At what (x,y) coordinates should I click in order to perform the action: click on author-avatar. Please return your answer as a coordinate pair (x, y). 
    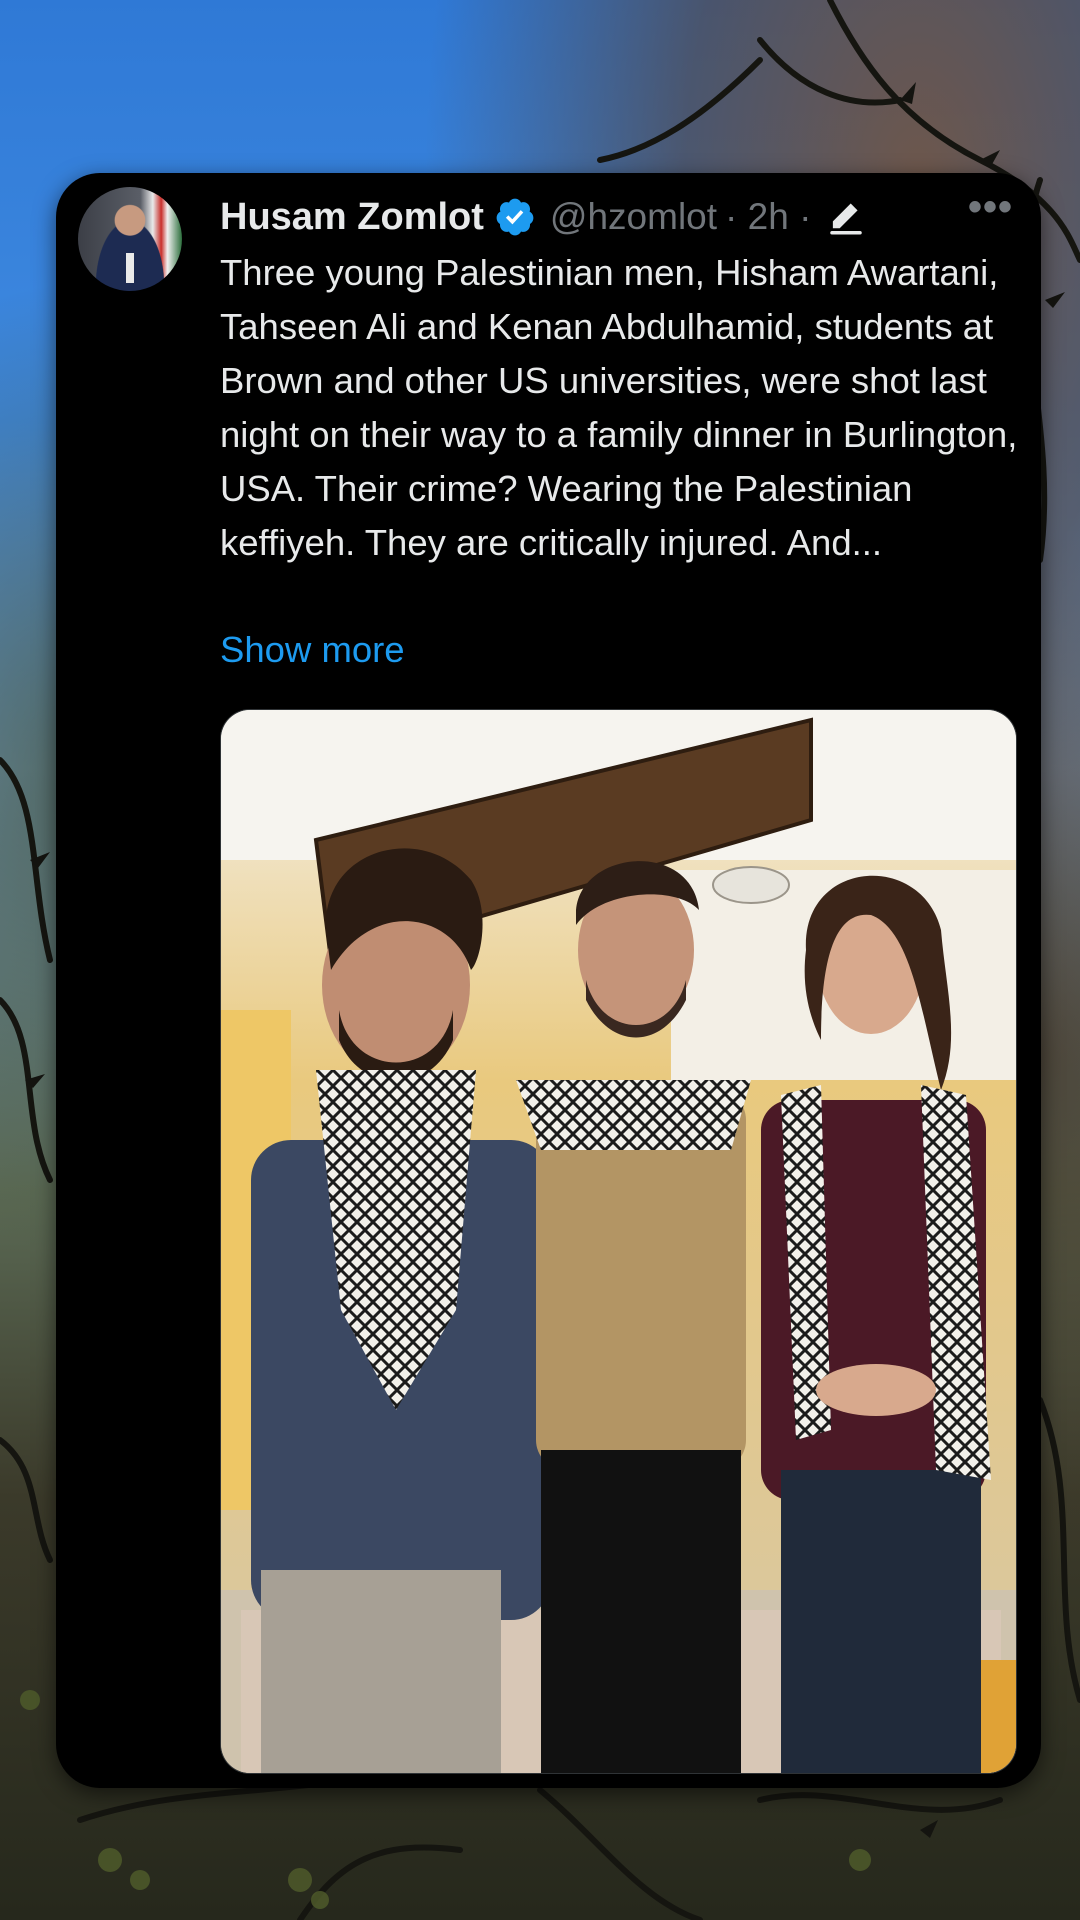
    Looking at the image, I should click on (130, 239).